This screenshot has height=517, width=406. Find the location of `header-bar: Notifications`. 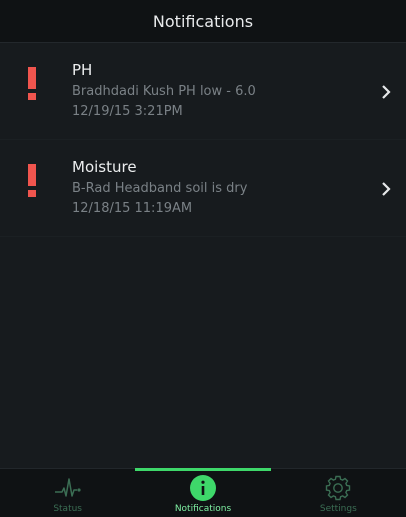

header-bar: Notifications is located at coordinates (203, 21).